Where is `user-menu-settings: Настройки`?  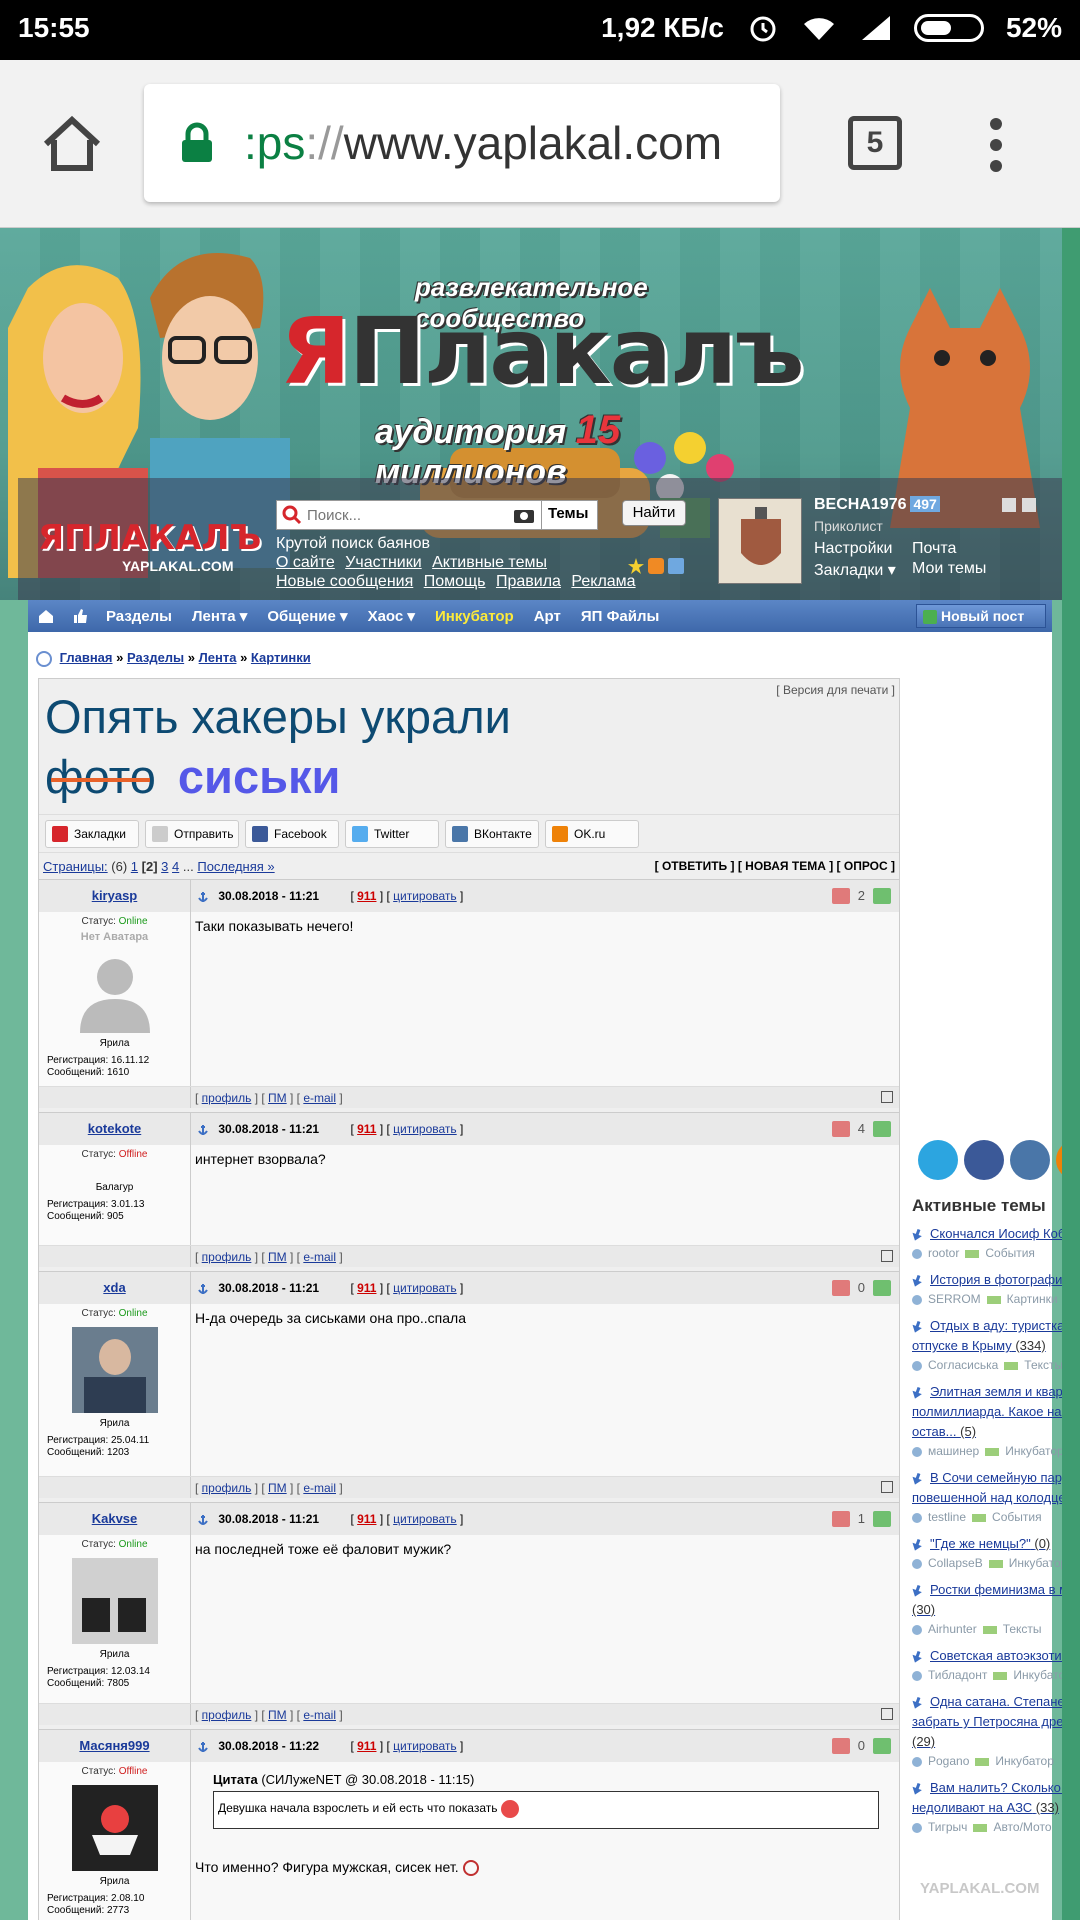
user-menu-settings: Настройки is located at coordinates (863, 549).